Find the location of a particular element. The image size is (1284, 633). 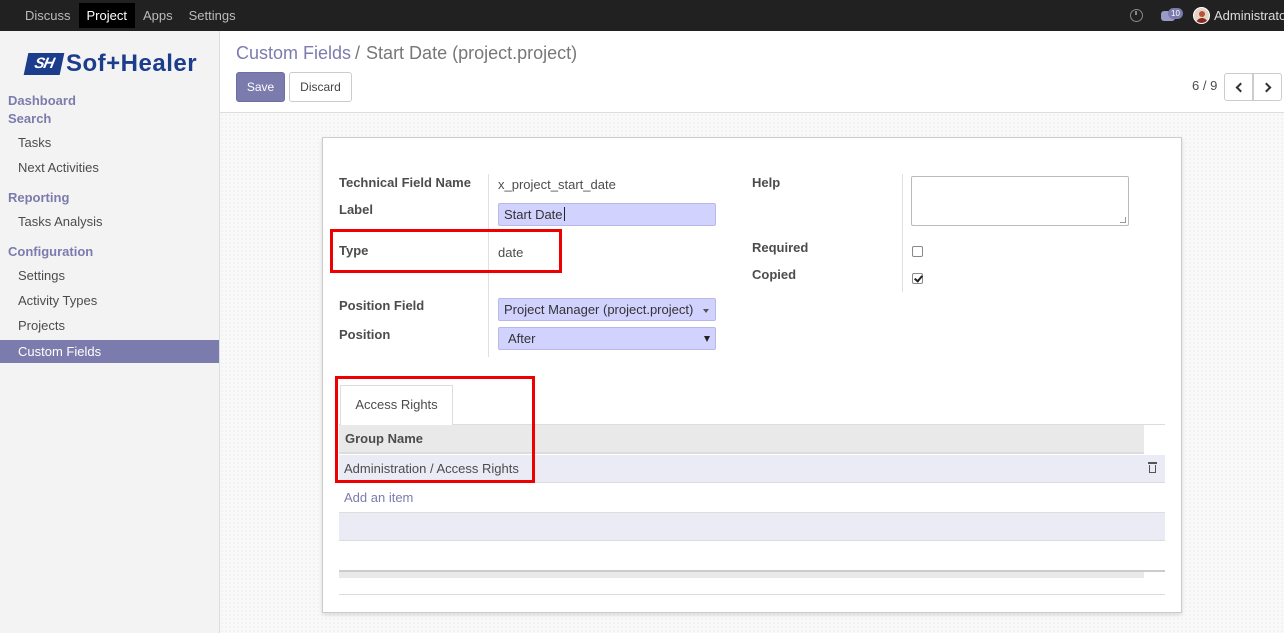

access-rights-highlight-box is located at coordinates (435, 429).